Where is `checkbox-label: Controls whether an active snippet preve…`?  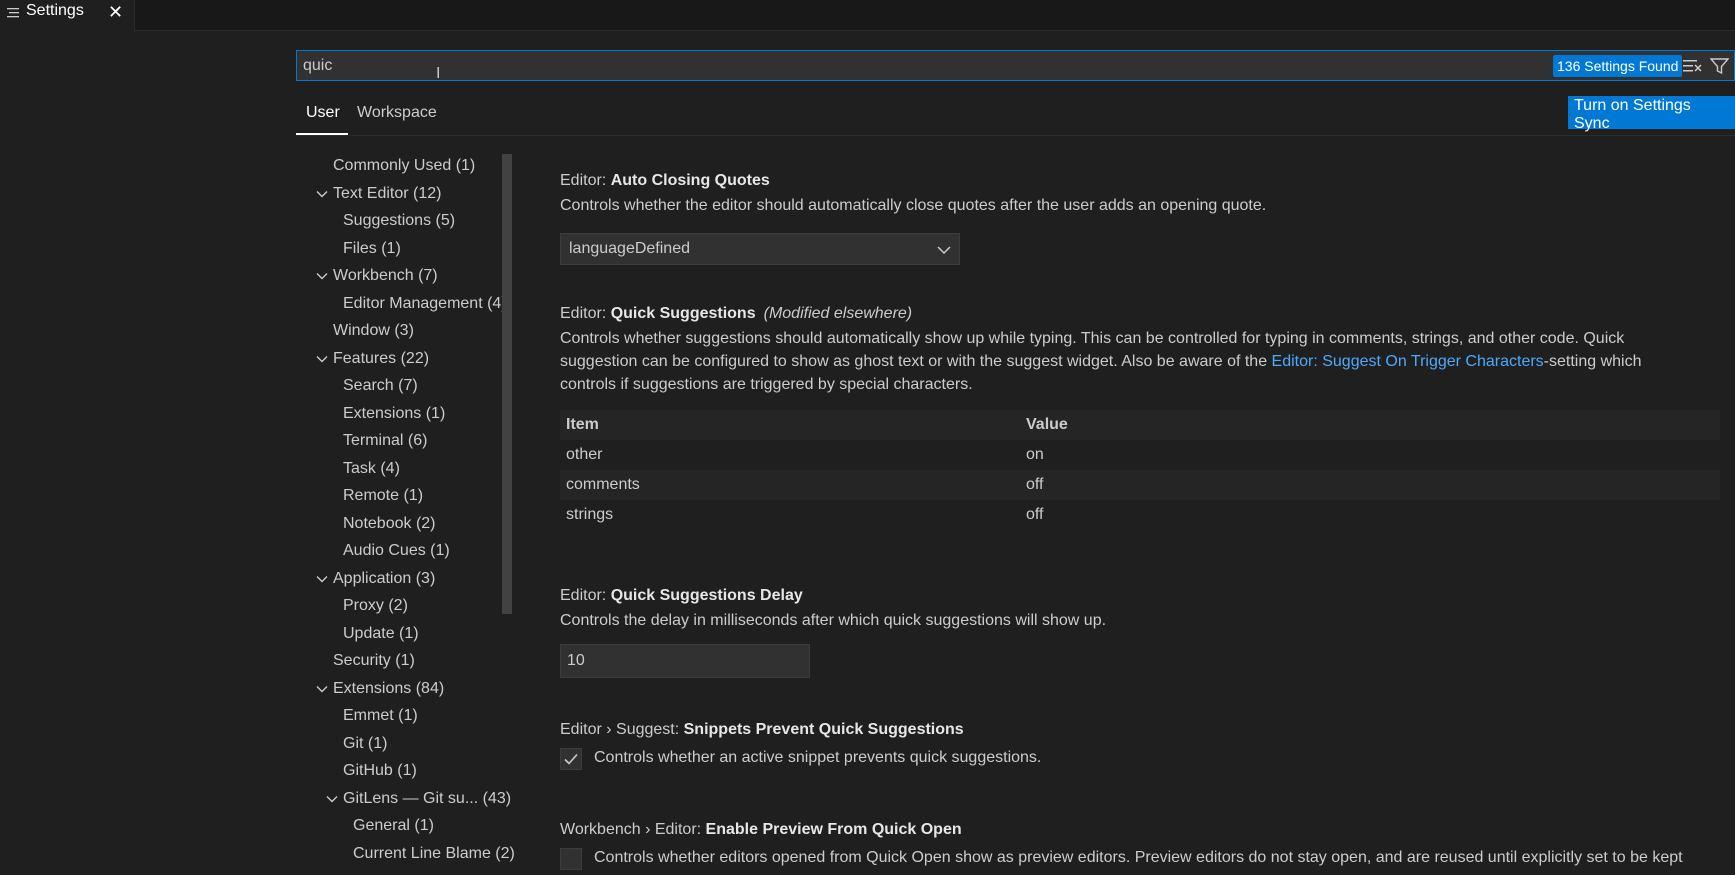 checkbox-label: Controls whether an active snippet preve… is located at coordinates (818, 757).